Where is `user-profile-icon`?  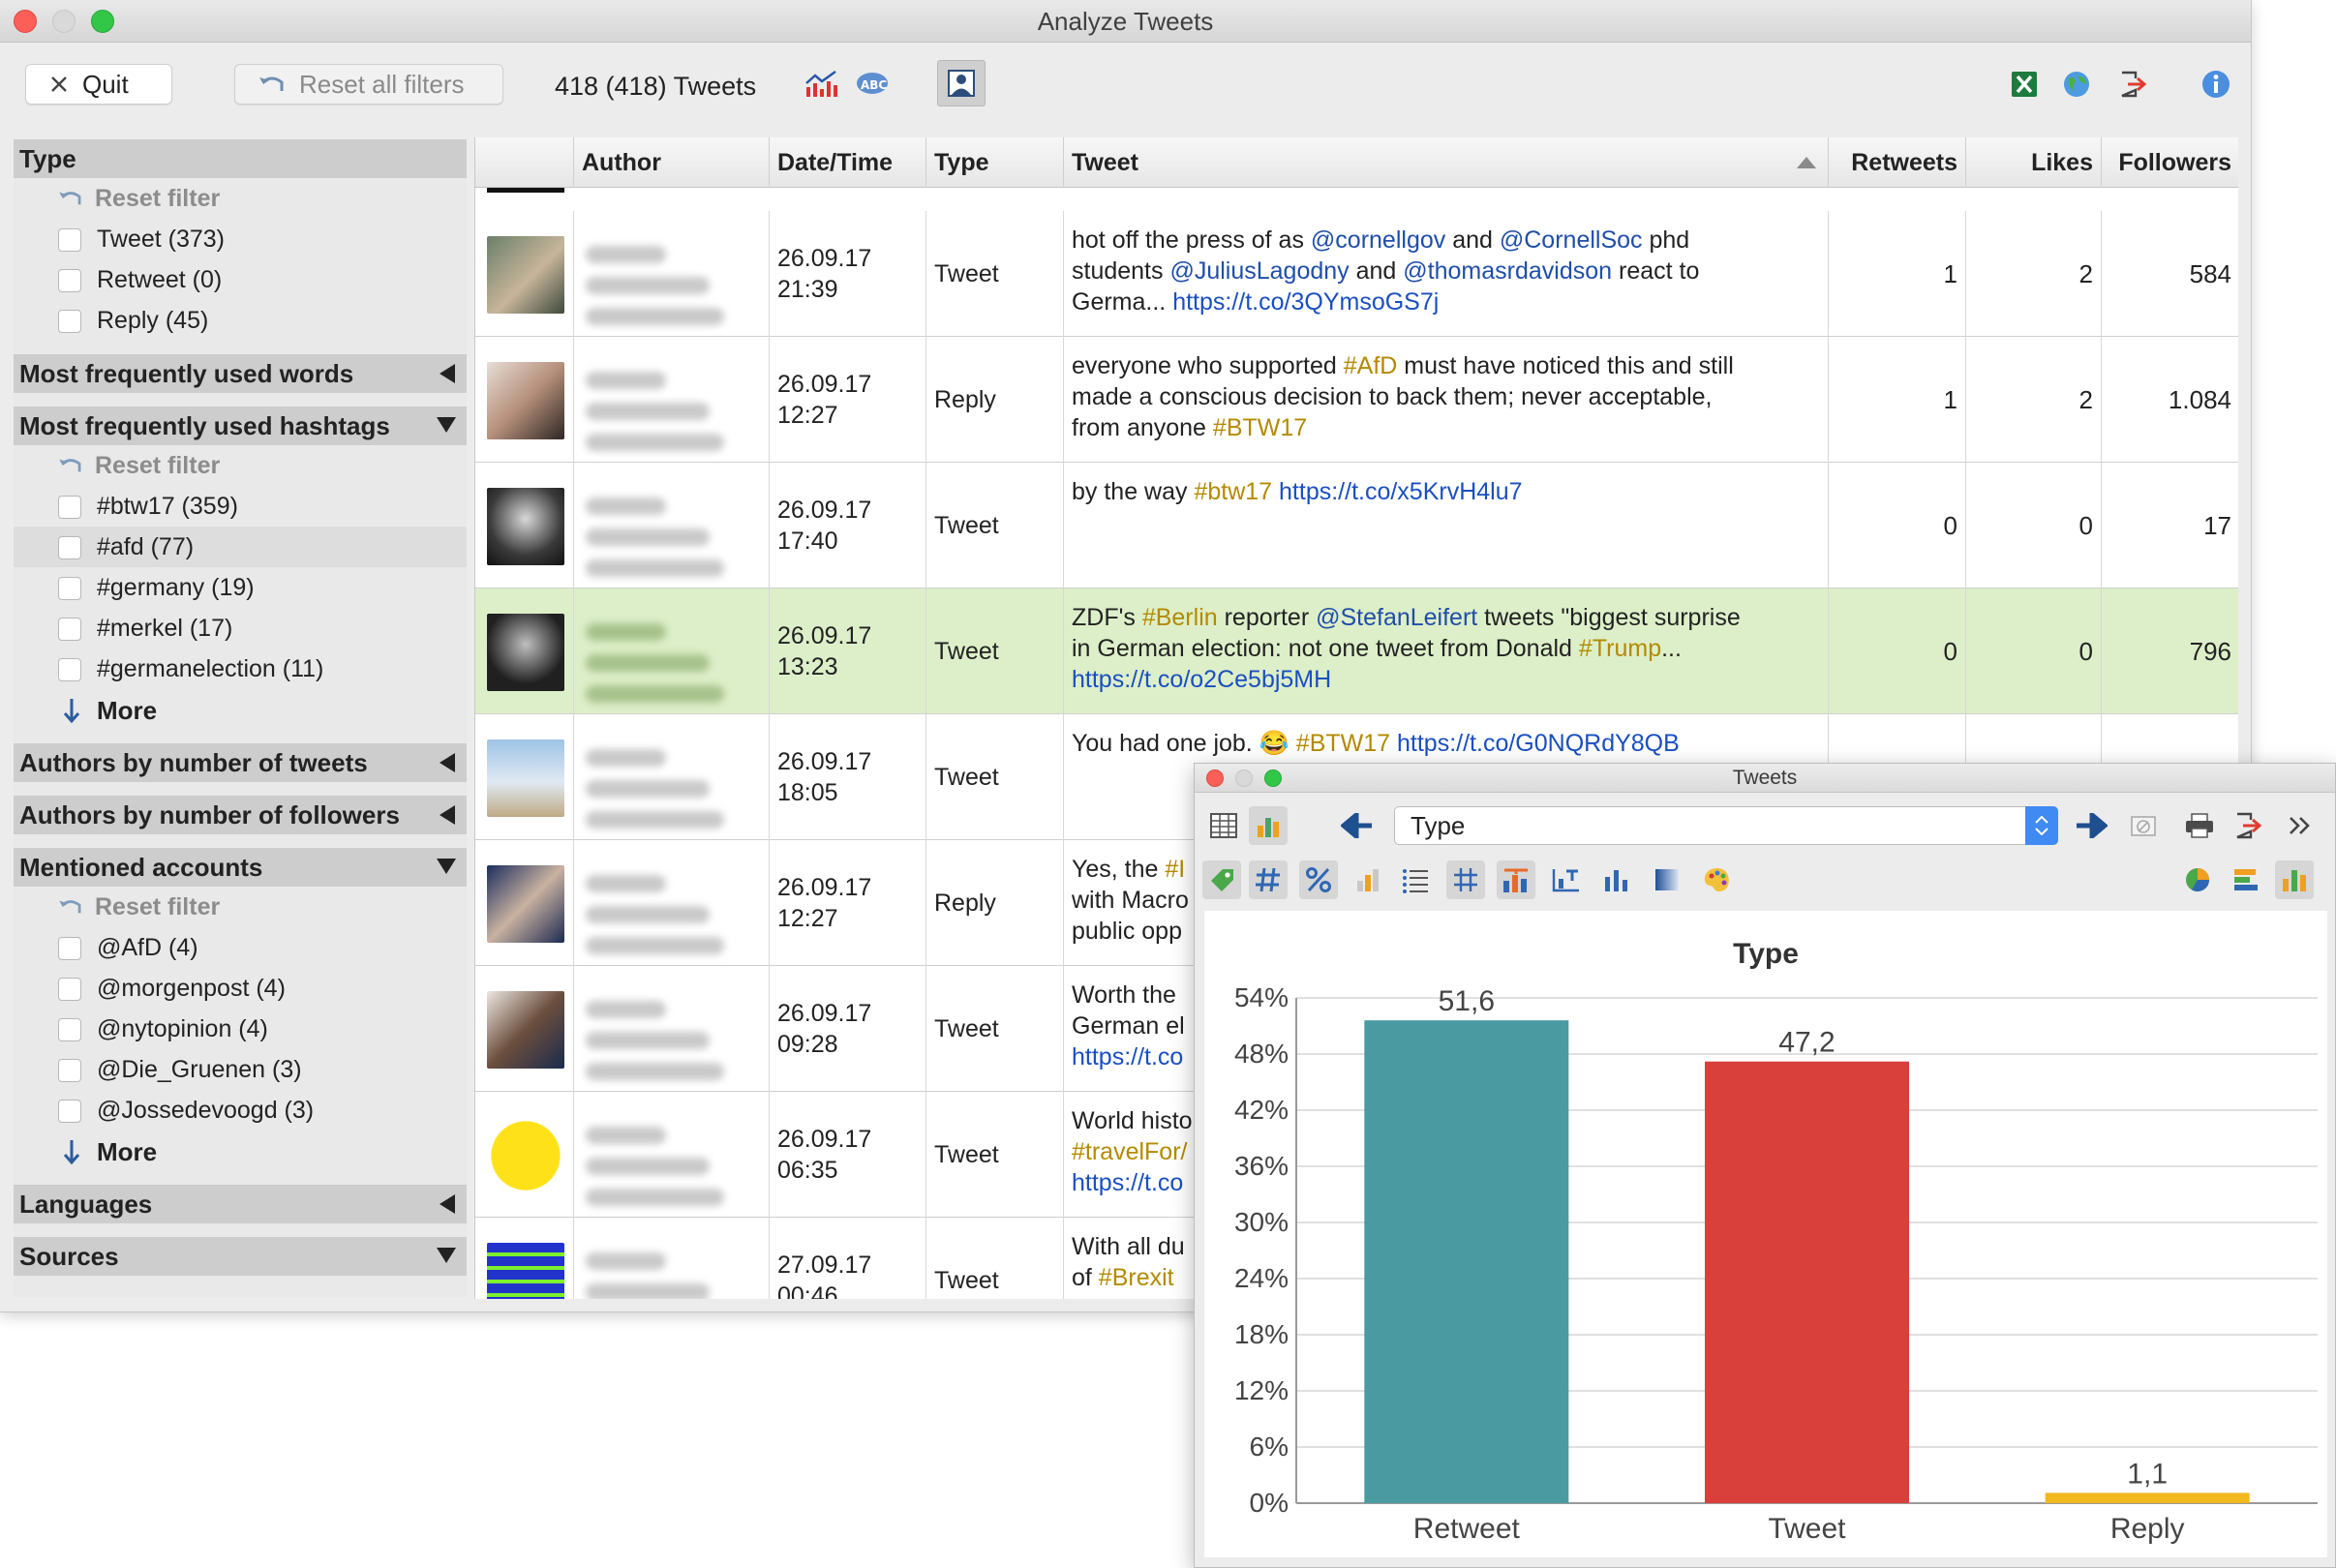 user-profile-icon is located at coordinates (961, 83).